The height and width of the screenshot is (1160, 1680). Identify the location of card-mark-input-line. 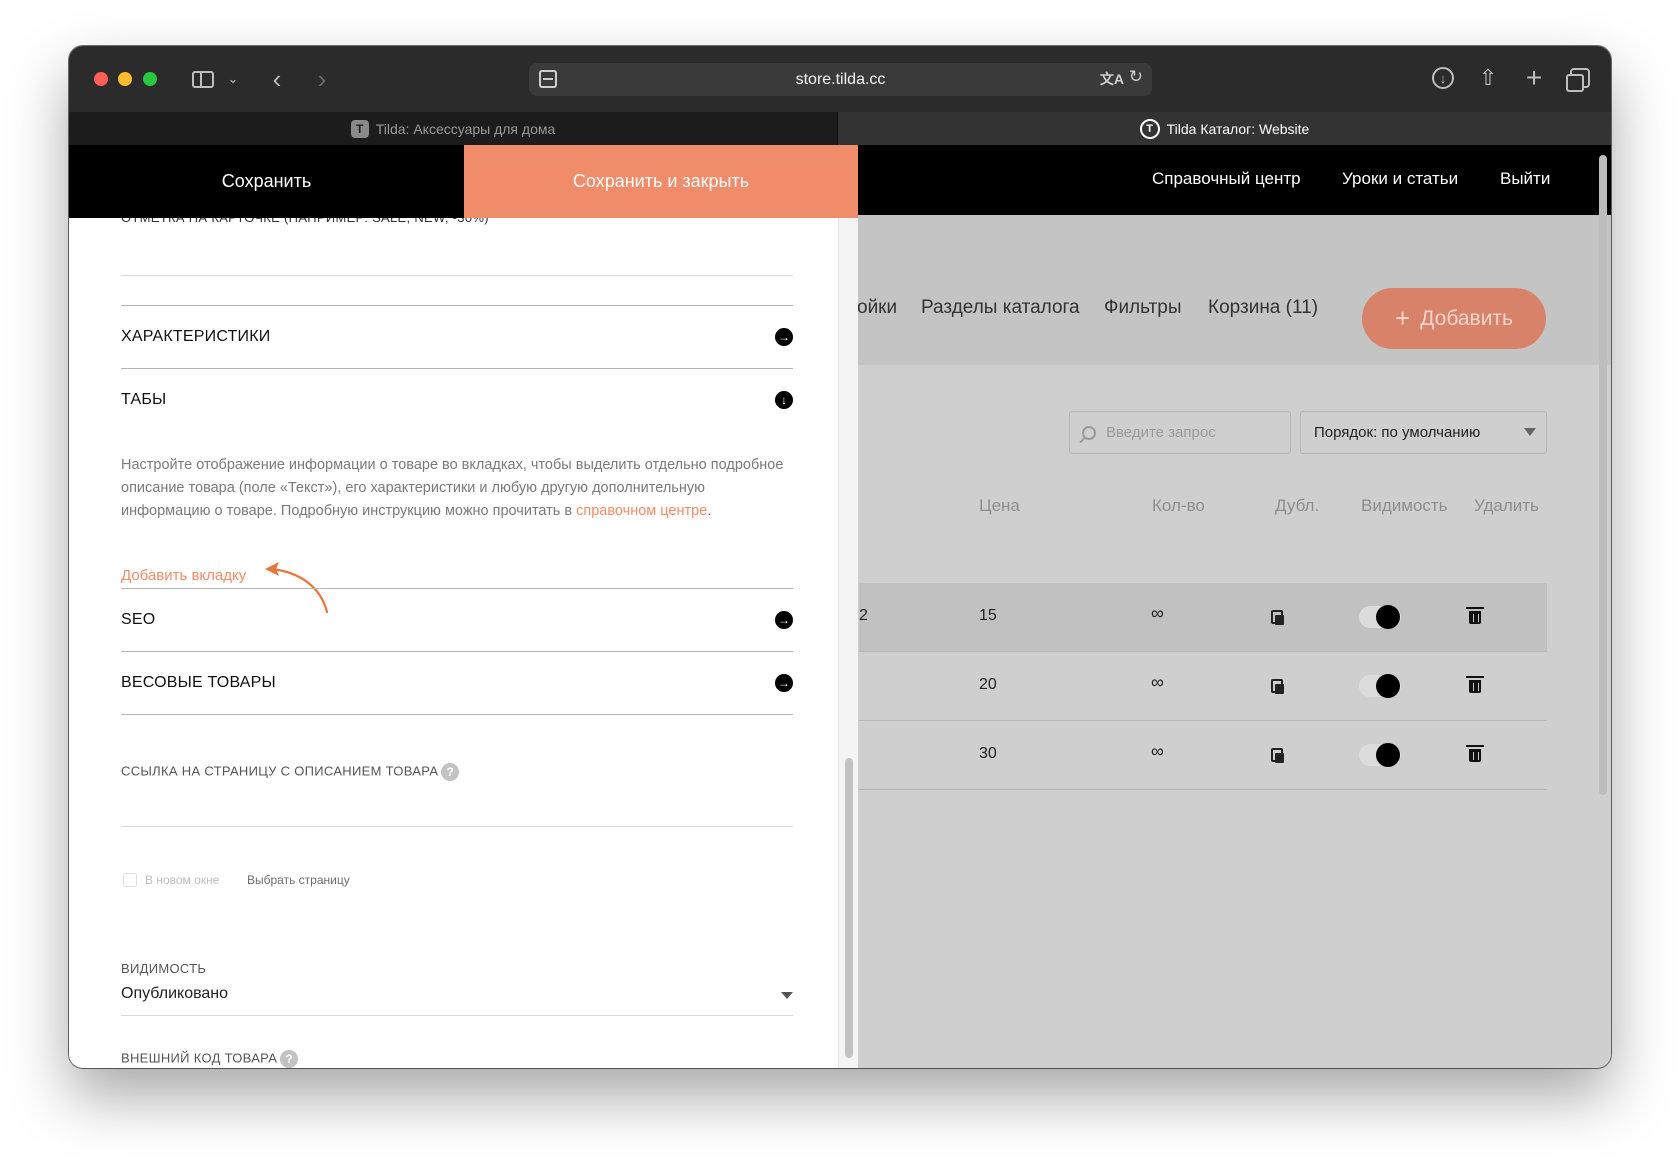
(457, 275).